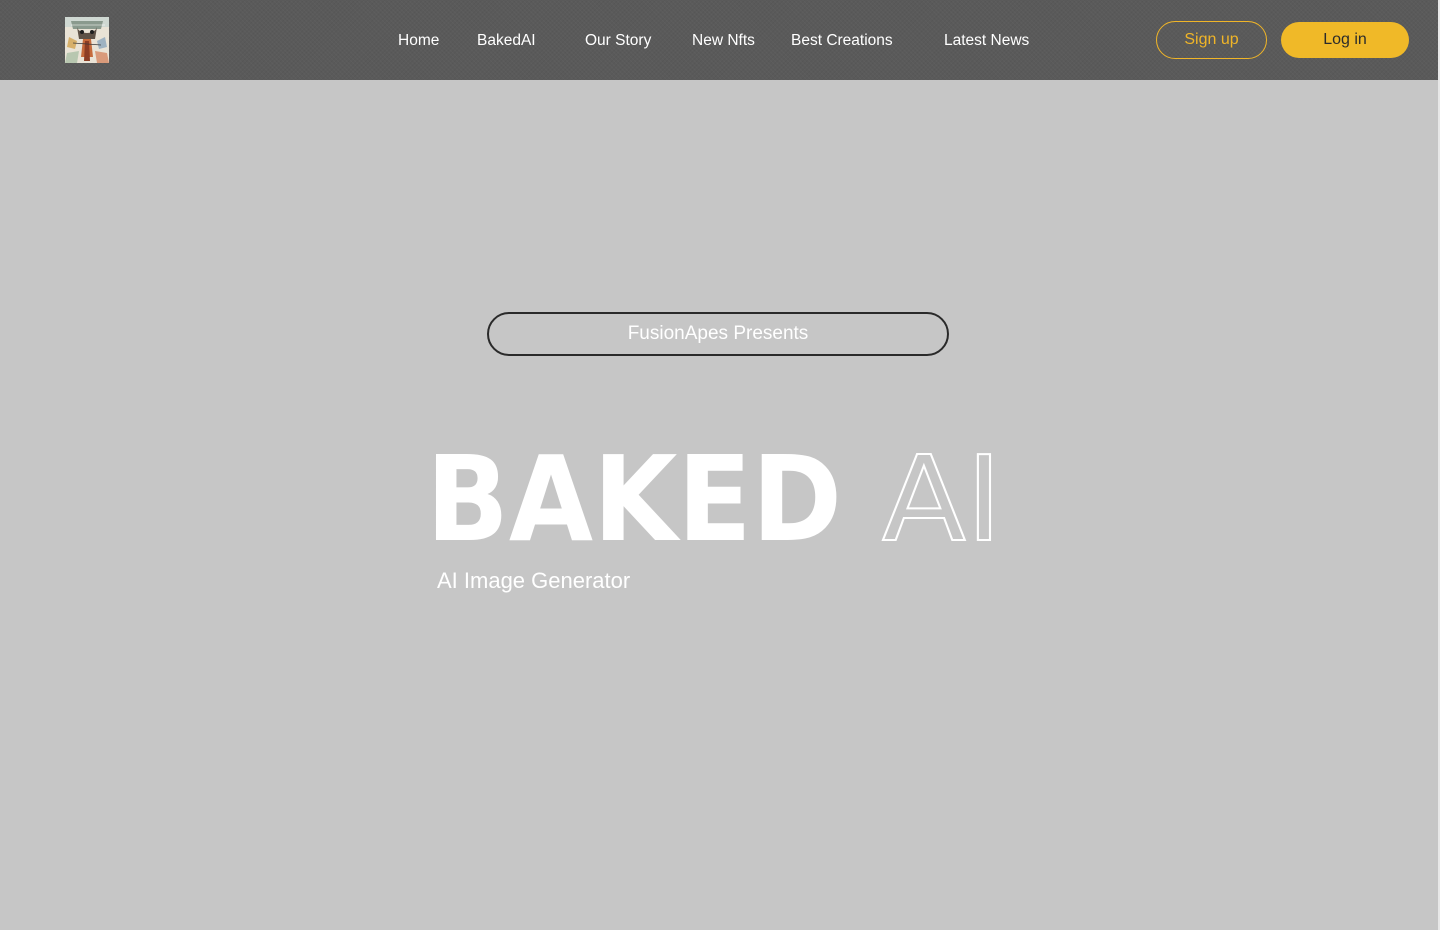 The width and height of the screenshot is (1440, 930). What do you see at coordinates (942, 493) in the screenshot?
I see `hero-title-outline: AI` at bounding box center [942, 493].